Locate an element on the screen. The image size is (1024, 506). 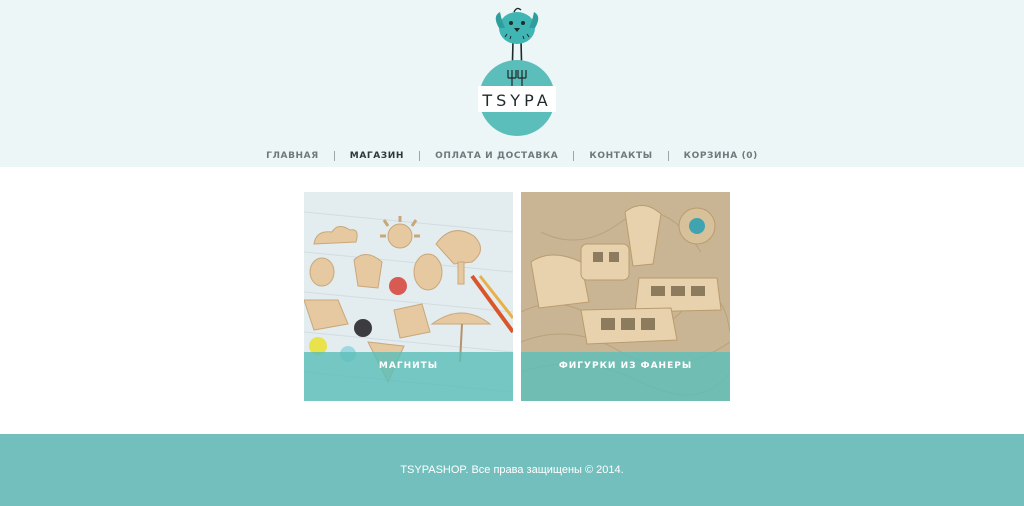
category-tile-magnets: МАГНИТЫ is located at coordinates (408, 296).